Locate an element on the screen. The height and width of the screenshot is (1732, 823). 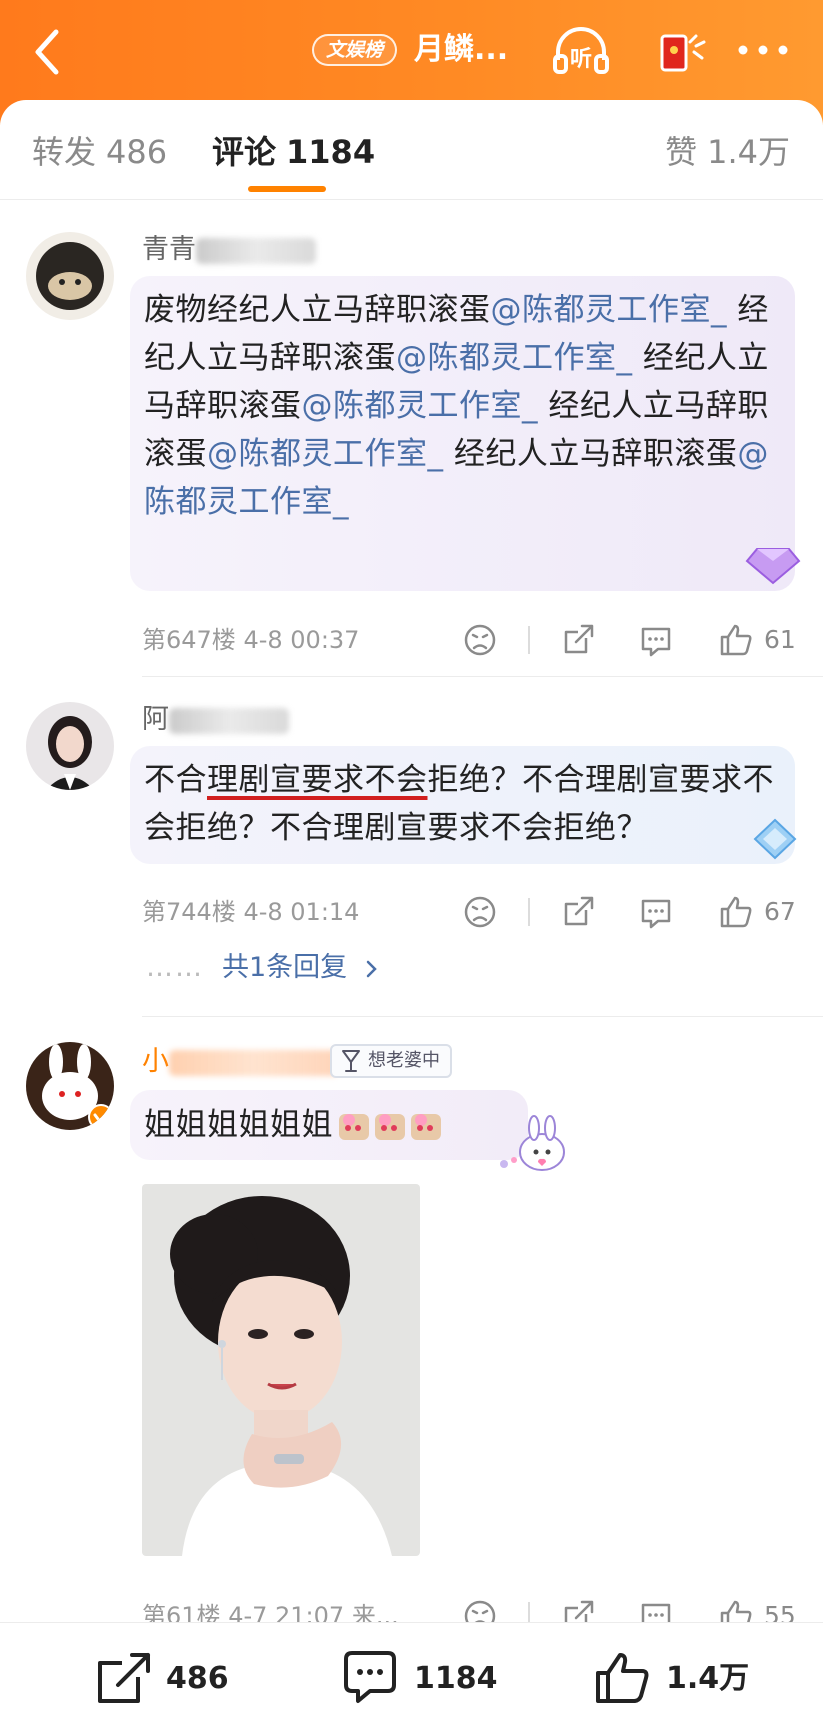
repost-button: 486 is located at coordinates (169, 1678).